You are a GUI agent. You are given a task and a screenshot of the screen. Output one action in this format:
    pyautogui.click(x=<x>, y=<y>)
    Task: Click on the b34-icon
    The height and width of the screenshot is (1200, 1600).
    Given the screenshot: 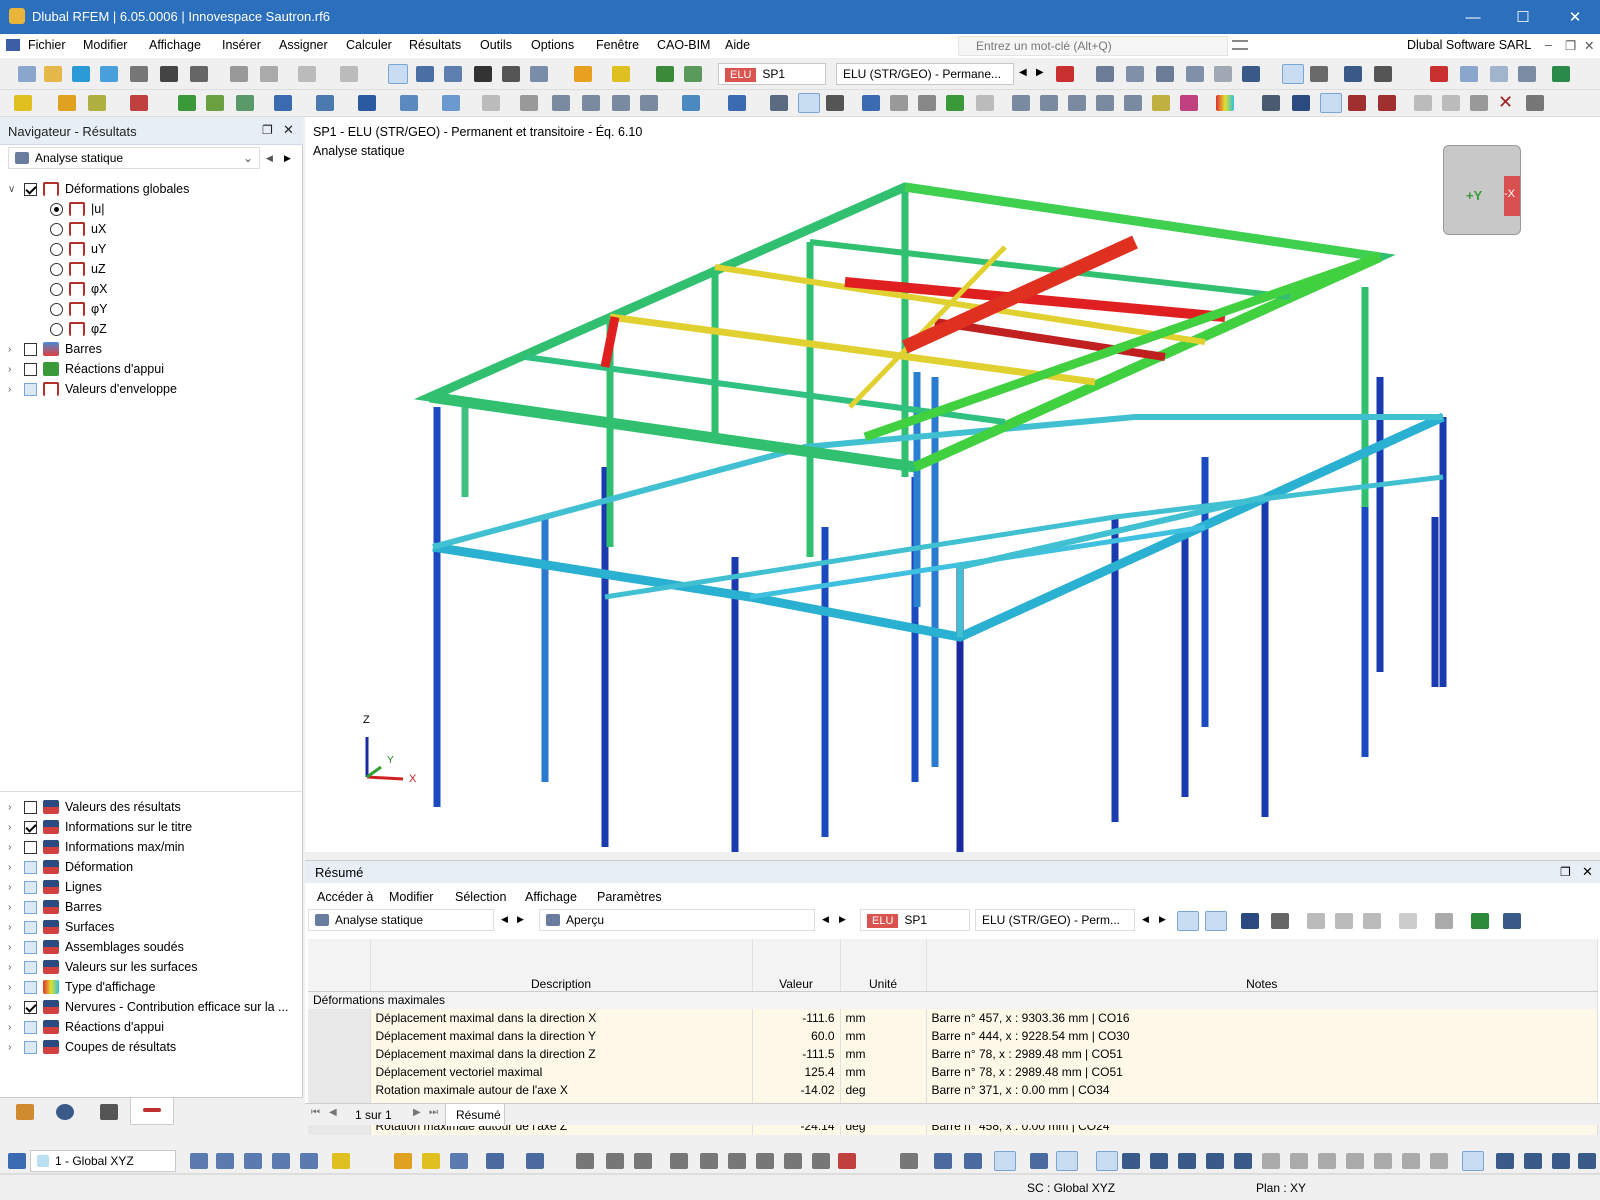 What is the action you would take?
    pyautogui.click(x=1271, y=1161)
    